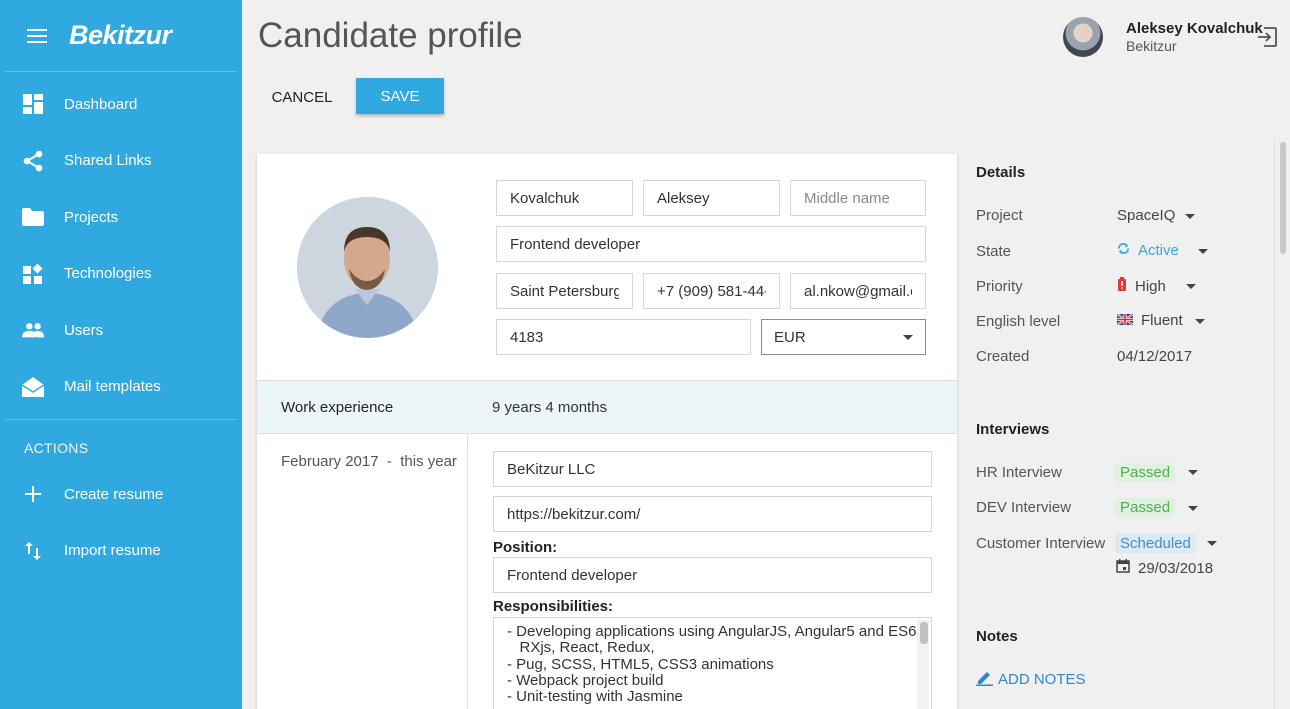 The width and height of the screenshot is (1290, 709). I want to click on sync-icon, so click(1123, 250).